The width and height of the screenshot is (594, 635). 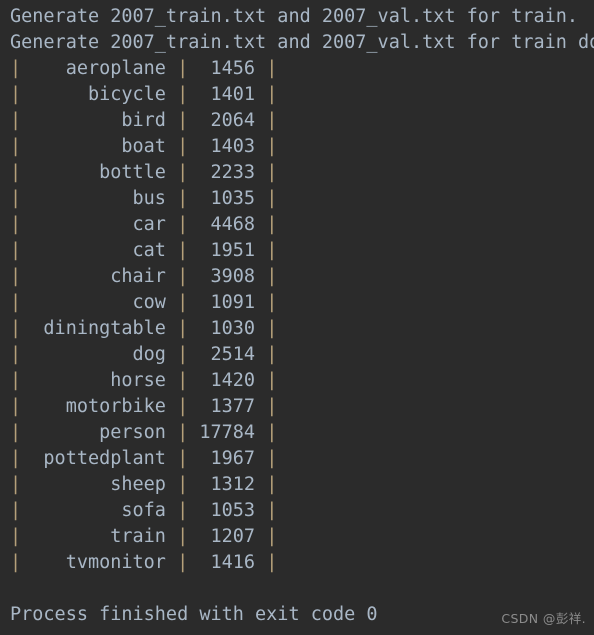 What do you see at coordinates (227, 432) in the screenshot?
I see `class-count-cell: 17784` at bounding box center [227, 432].